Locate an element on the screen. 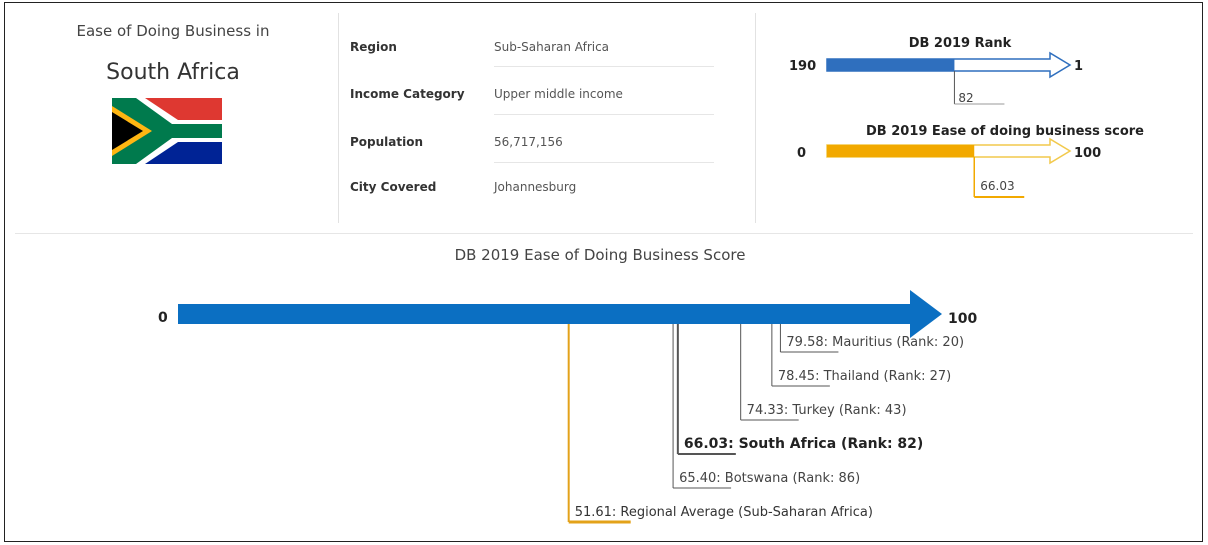 This screenshot has height=545, width=1208. chart-min-label: 0 is located at coordinates (163, 318).